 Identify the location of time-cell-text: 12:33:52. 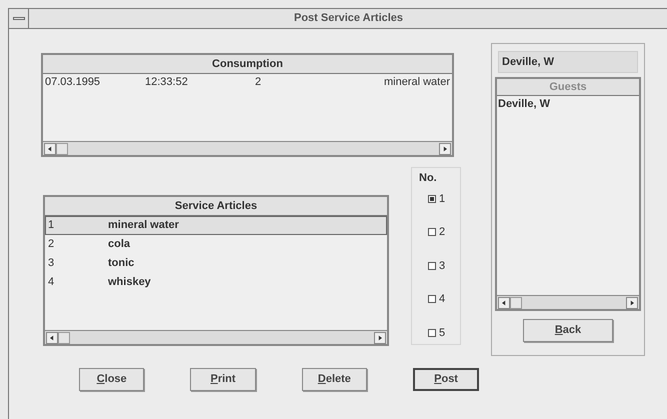
(167, 82).